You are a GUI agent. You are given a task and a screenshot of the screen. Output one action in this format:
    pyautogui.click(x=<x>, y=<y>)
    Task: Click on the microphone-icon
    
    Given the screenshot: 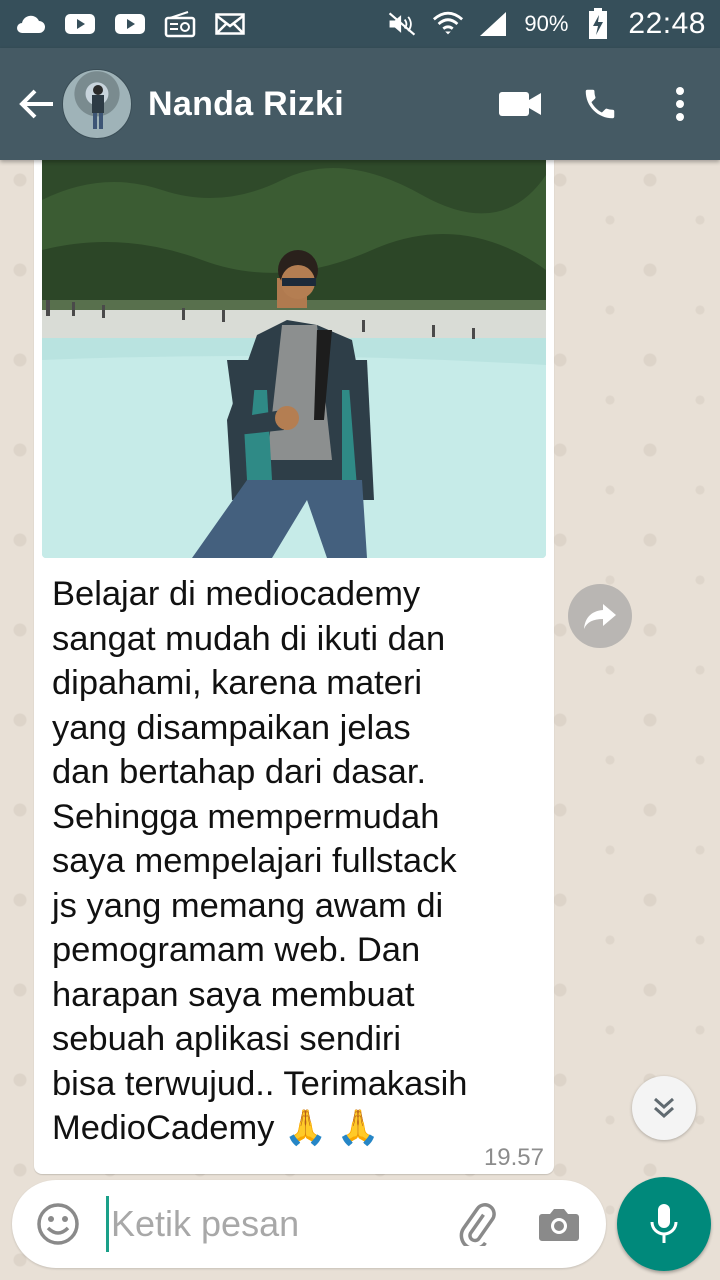 What is the action you would take?
    pyautogui.click(x=664, y=1223)
    